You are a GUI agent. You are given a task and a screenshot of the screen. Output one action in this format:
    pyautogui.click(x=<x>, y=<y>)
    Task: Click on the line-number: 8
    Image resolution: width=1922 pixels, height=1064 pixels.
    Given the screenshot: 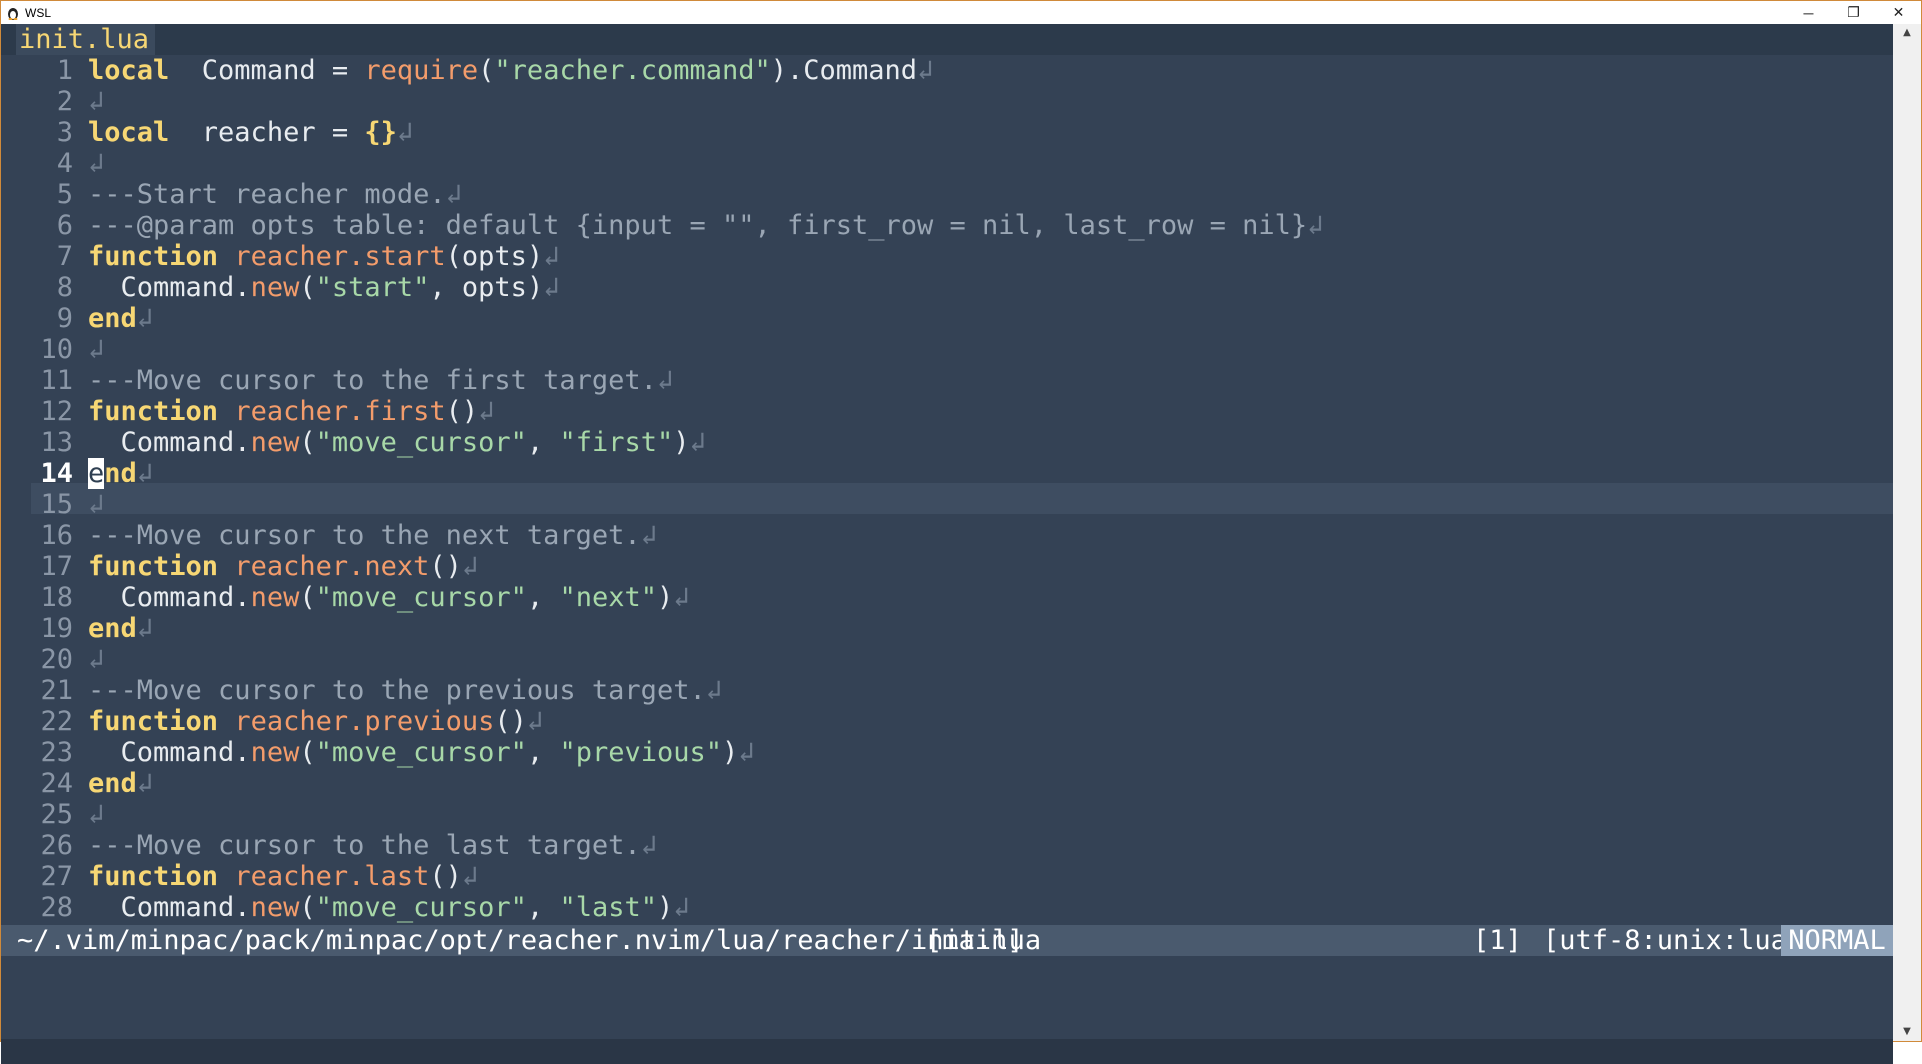 What is the action you would take?
    pyautogui.click(x=64, y=287)
    